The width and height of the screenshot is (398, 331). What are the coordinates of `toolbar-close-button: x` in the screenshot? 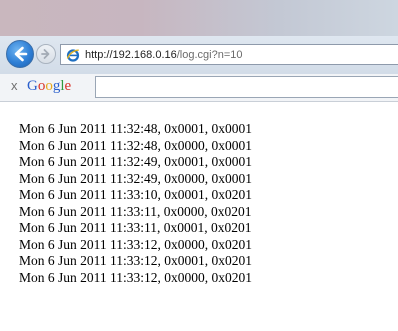 It's located at (16, 86).